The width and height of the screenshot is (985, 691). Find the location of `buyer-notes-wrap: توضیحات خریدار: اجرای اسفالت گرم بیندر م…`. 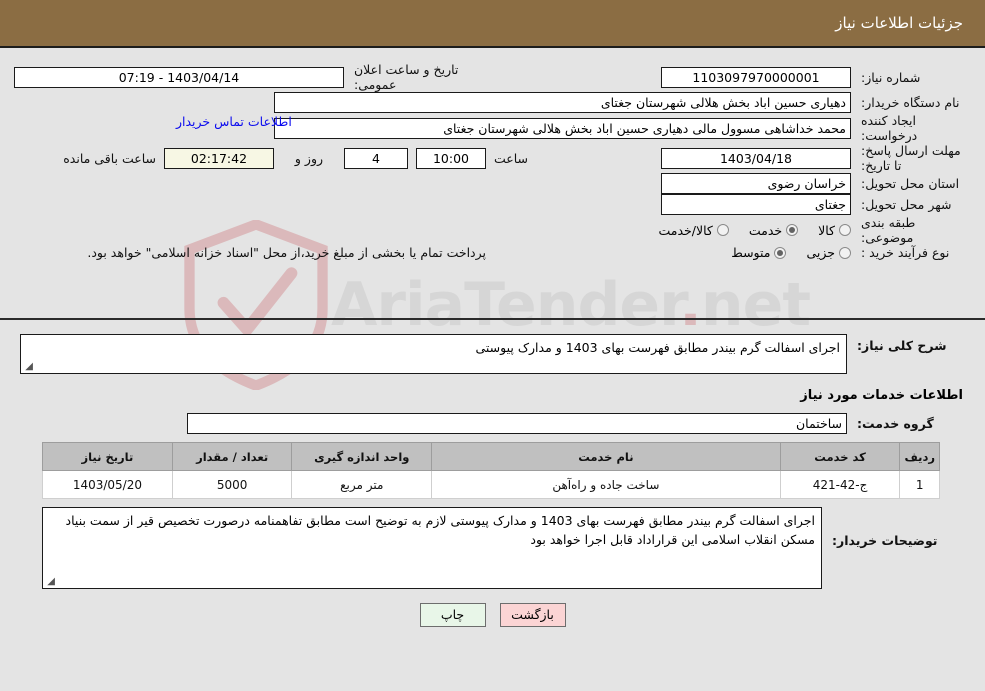

buyer-notes-wrap: توضیحات خریدار: اجرای اسفالت گرم بیندر م… is located at coordinates (492, 544).